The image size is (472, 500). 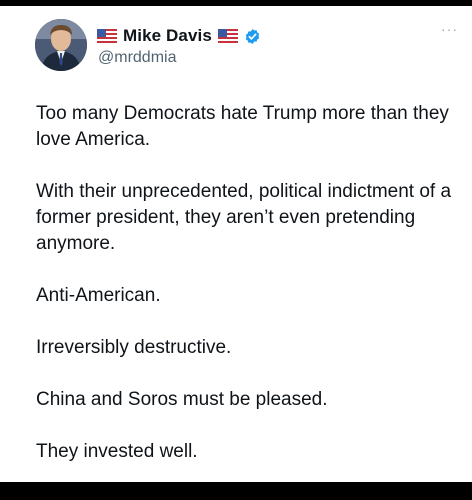 What do you see at coordinates (117, 451) in the screenshot?
I see `tweet-paragraph: They invested well.` at bounding box center [117, 451].